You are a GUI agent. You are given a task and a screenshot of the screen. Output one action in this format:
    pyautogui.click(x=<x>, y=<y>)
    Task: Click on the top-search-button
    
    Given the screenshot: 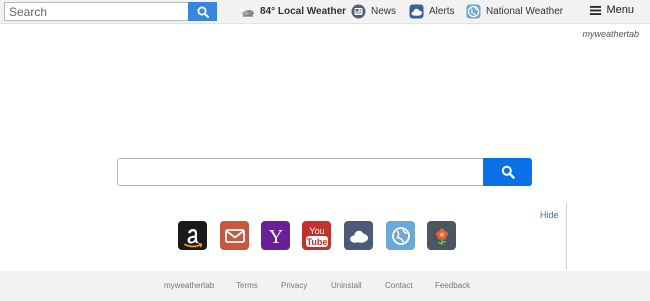 What is the action you would take?
    pyautogui.click(x=202, y=11)
    